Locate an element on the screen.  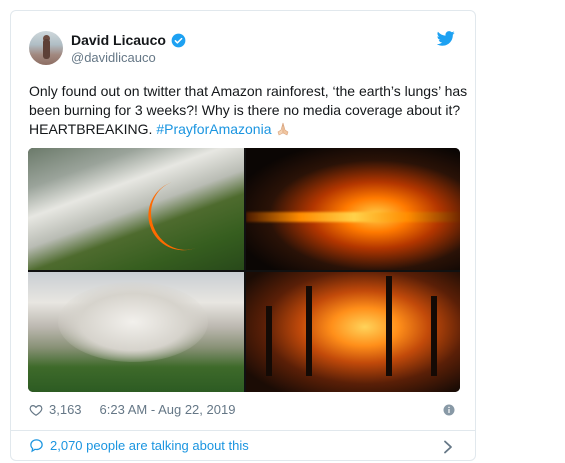
tweet-meta: 3,163 6:23 AM - Aug 22, 2019 is located at coordinates (132, 409).